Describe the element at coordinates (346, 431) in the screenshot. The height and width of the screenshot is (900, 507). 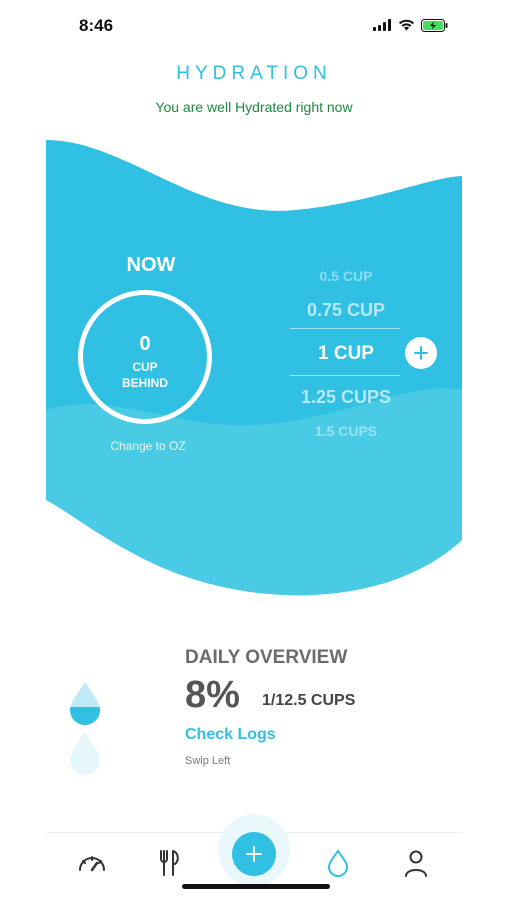
I see `cup-option: 1.5 CUPS` at that location.